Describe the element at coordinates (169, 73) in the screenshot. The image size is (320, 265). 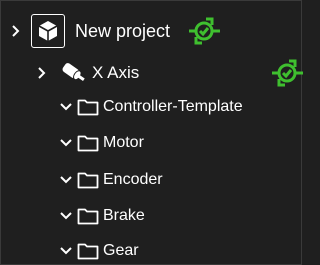
I see `tree-item-x-axis: X Axis` at that location.